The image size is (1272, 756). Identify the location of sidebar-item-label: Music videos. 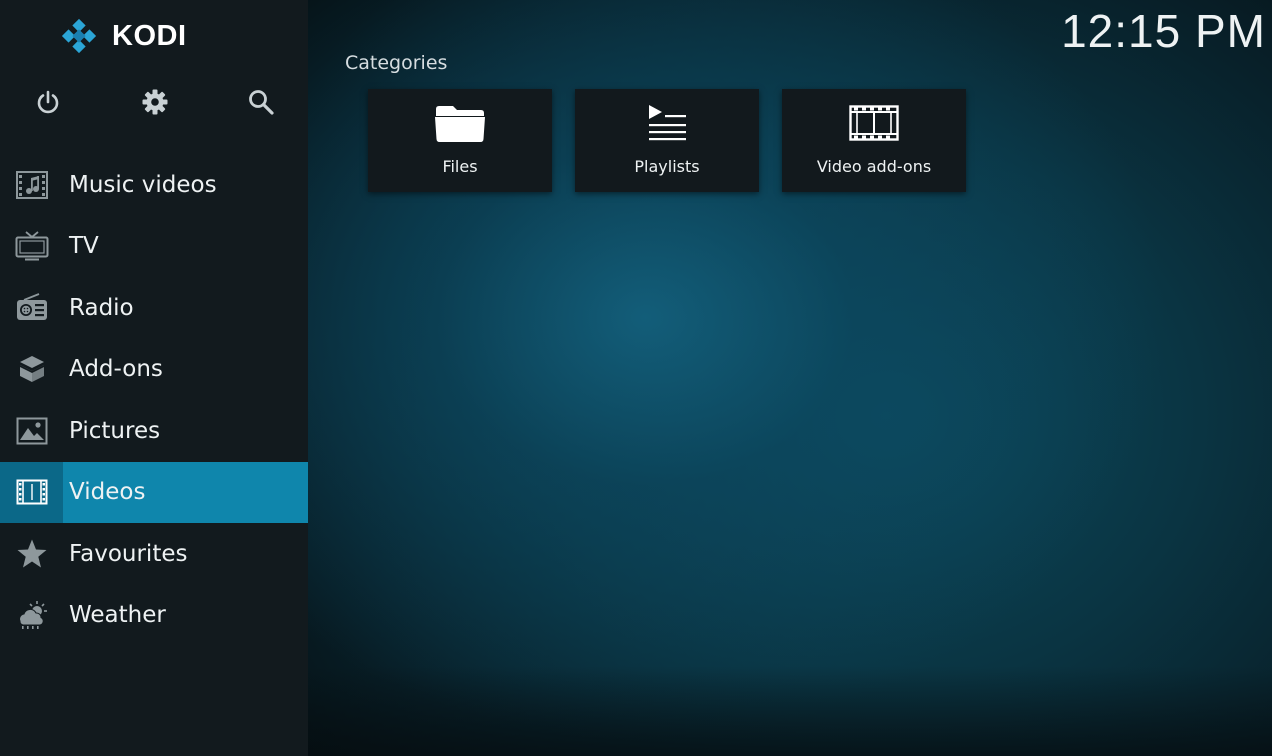
(143, 184).